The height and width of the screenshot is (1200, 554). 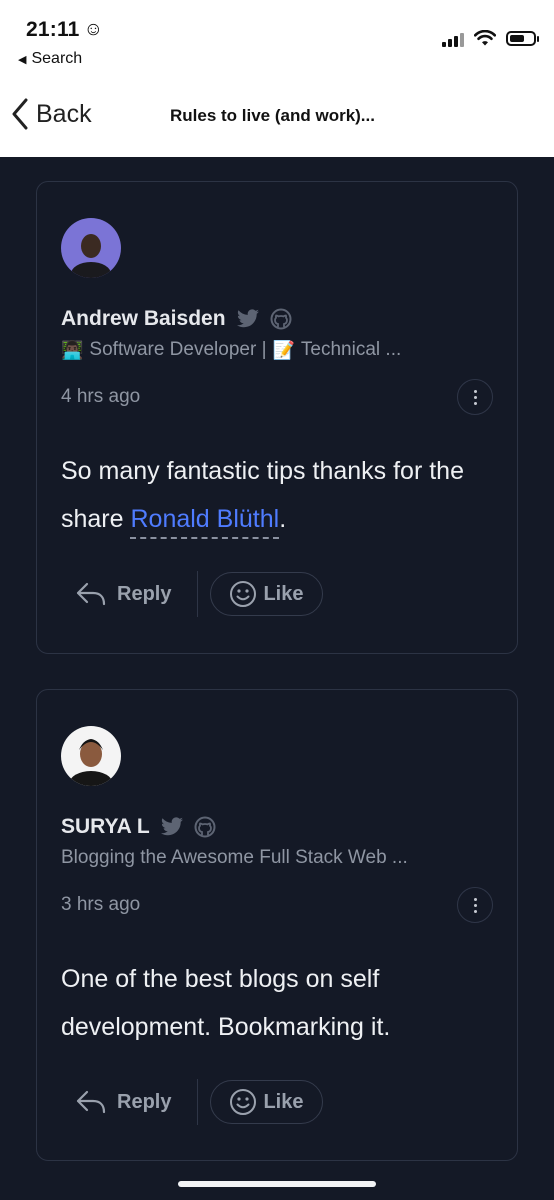 I want to click on home-indicator, so click(x=277, y=1184).